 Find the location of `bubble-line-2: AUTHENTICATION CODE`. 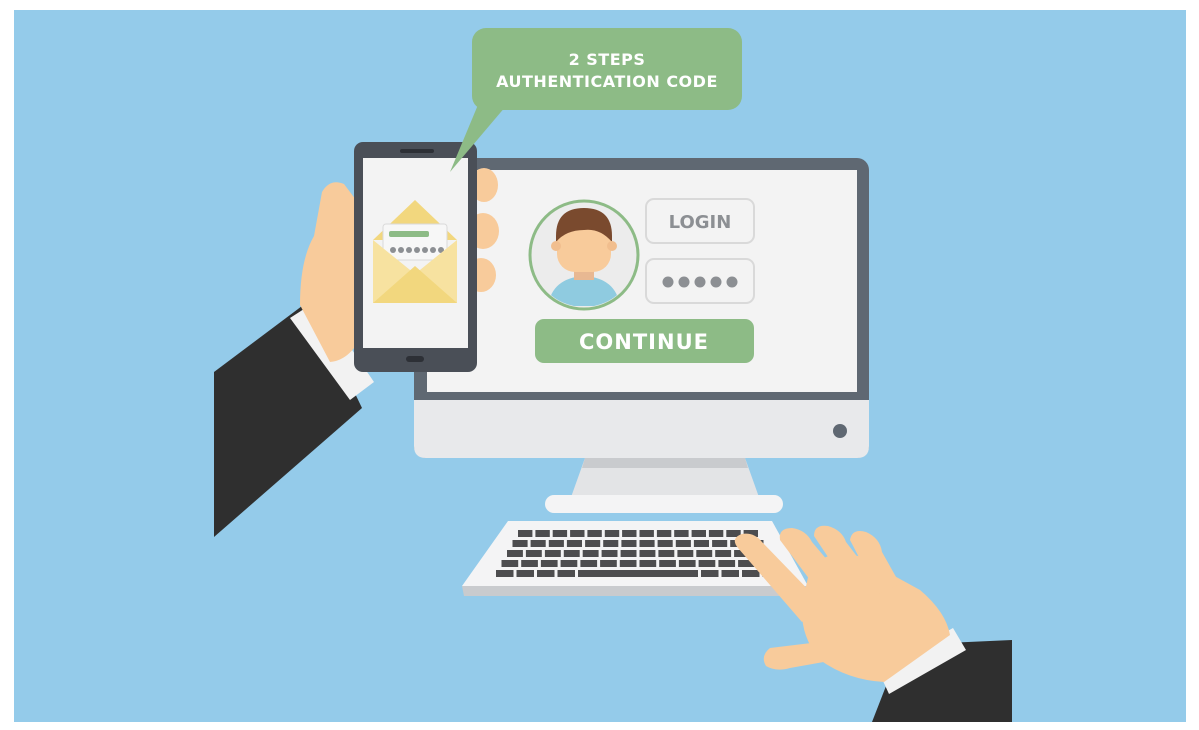

bubble-line-2: AUTHENTICATION CODE is located at coordinates (607, 81).